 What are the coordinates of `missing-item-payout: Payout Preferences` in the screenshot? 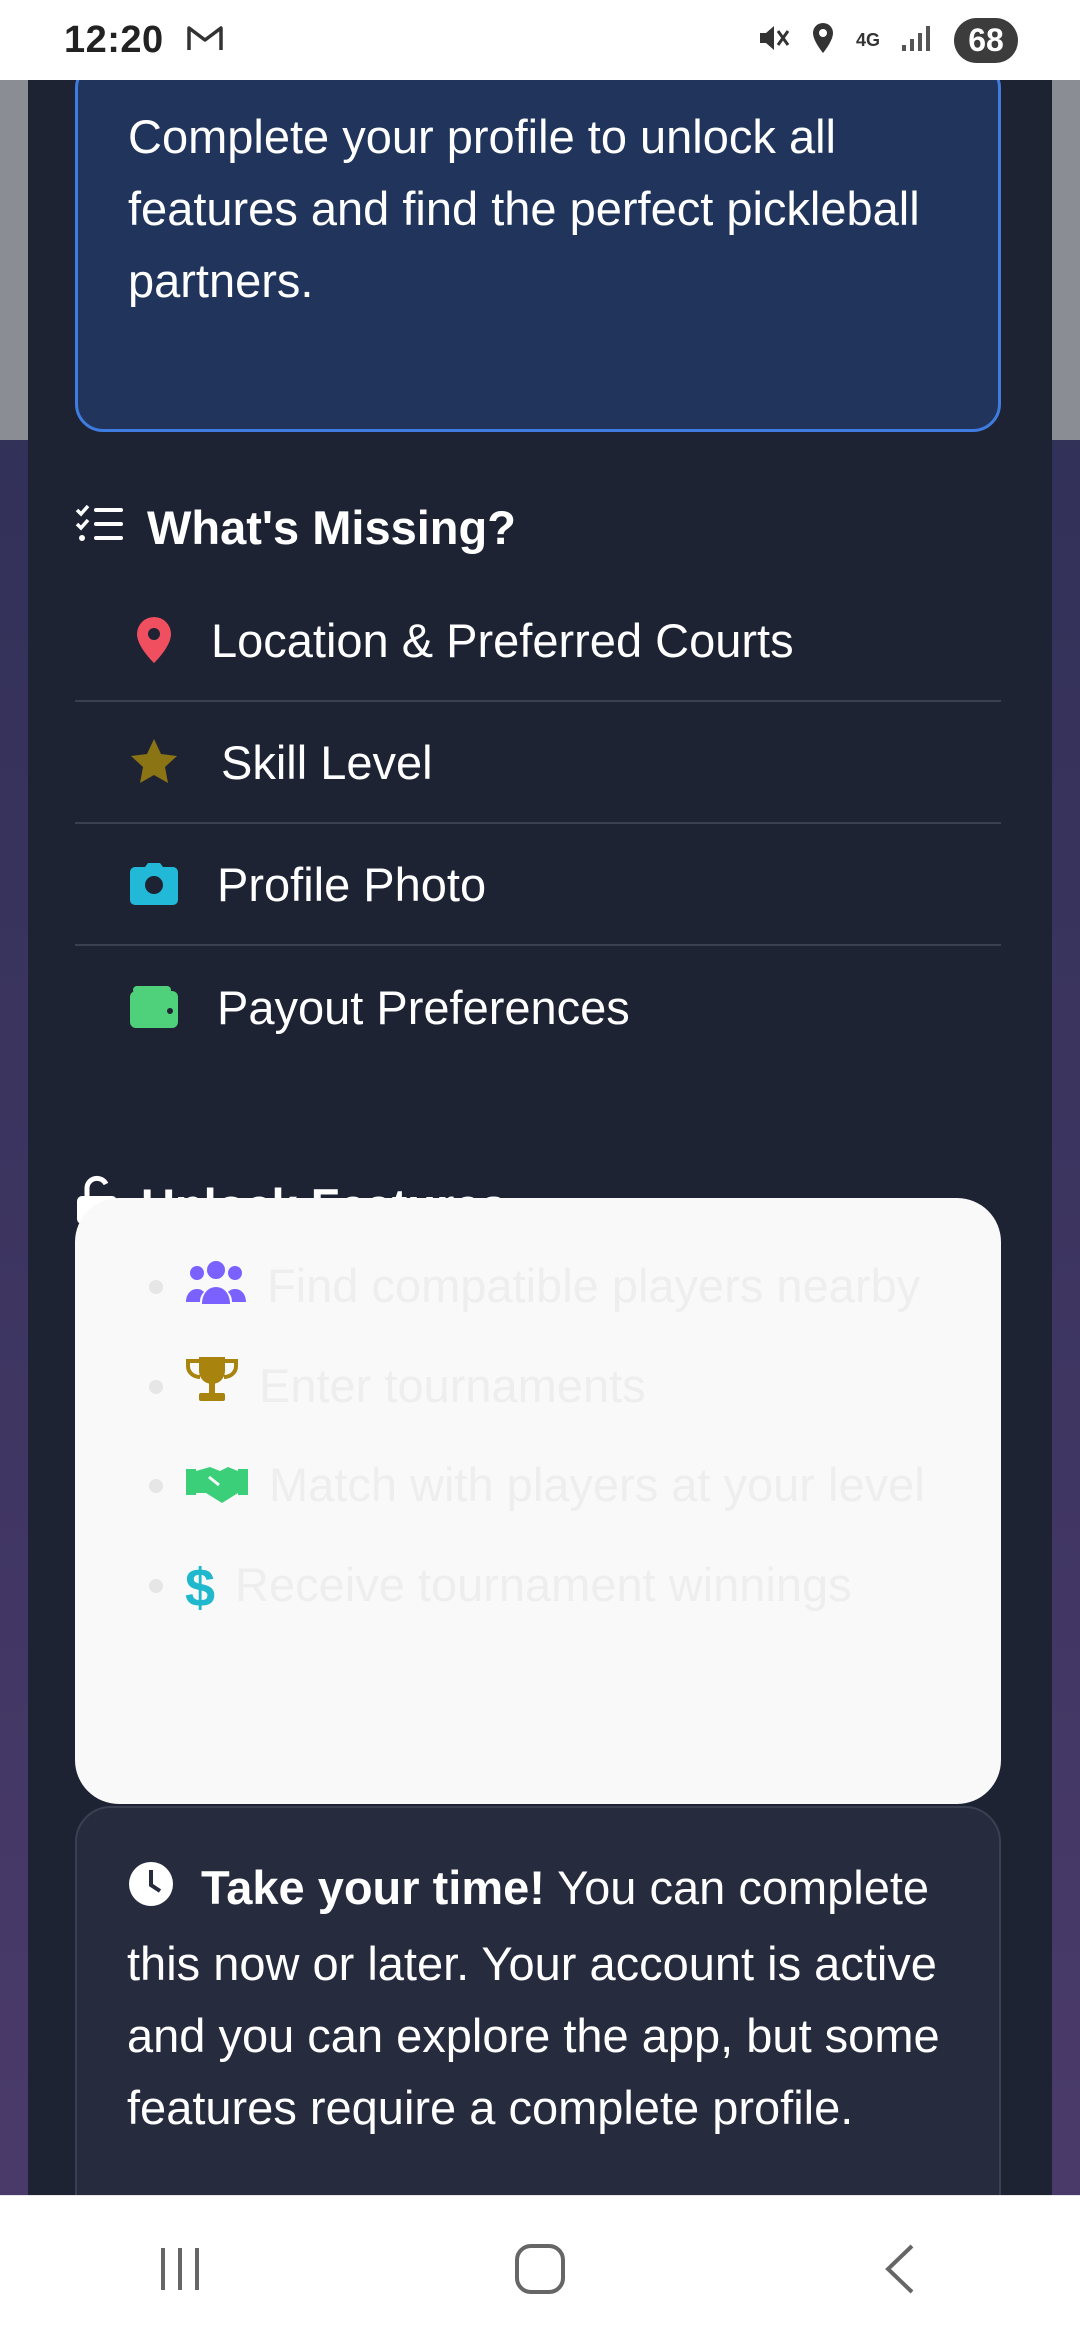 It's located at (538, 1007).